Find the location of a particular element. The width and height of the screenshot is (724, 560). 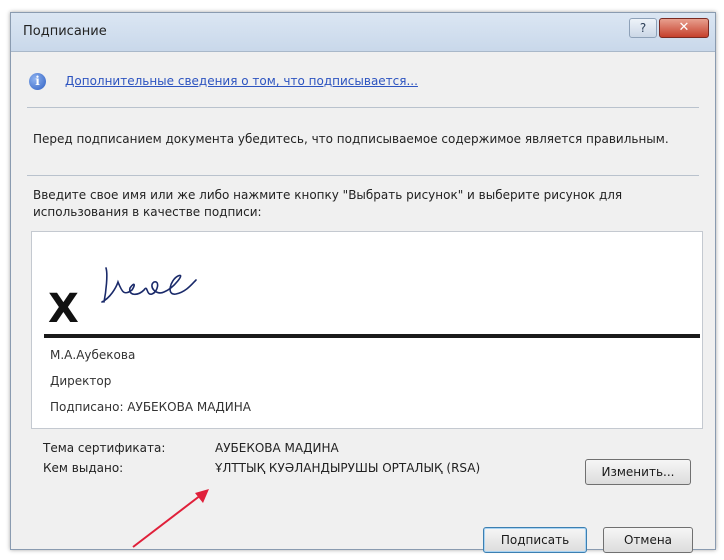

sign-button: Подписать is located at coordinates (535, 540).